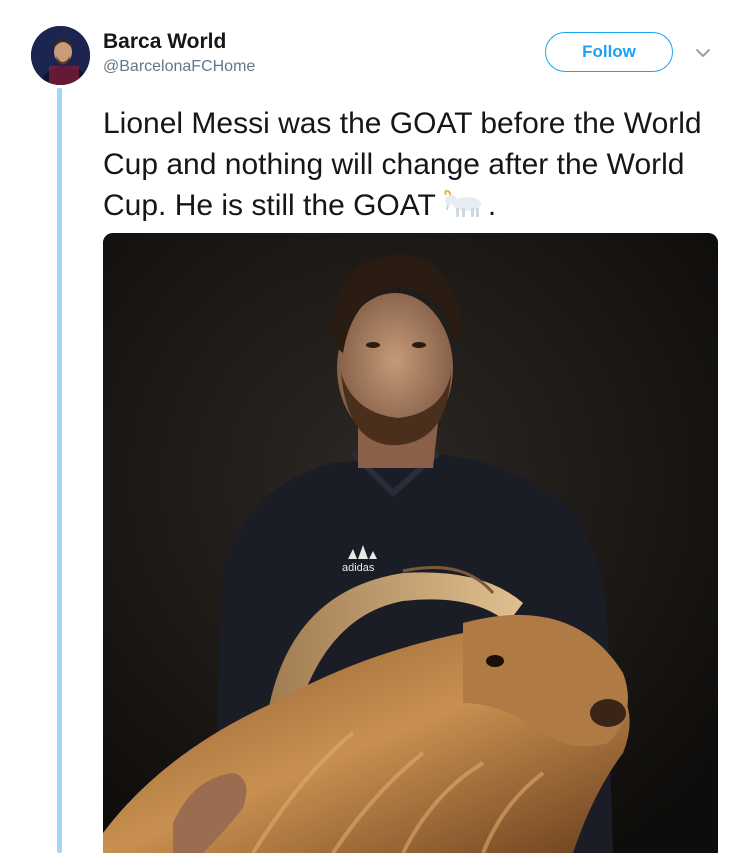 The height and width of the screenshot is (853, 750). I want to click on avatar, so click(60, 55).